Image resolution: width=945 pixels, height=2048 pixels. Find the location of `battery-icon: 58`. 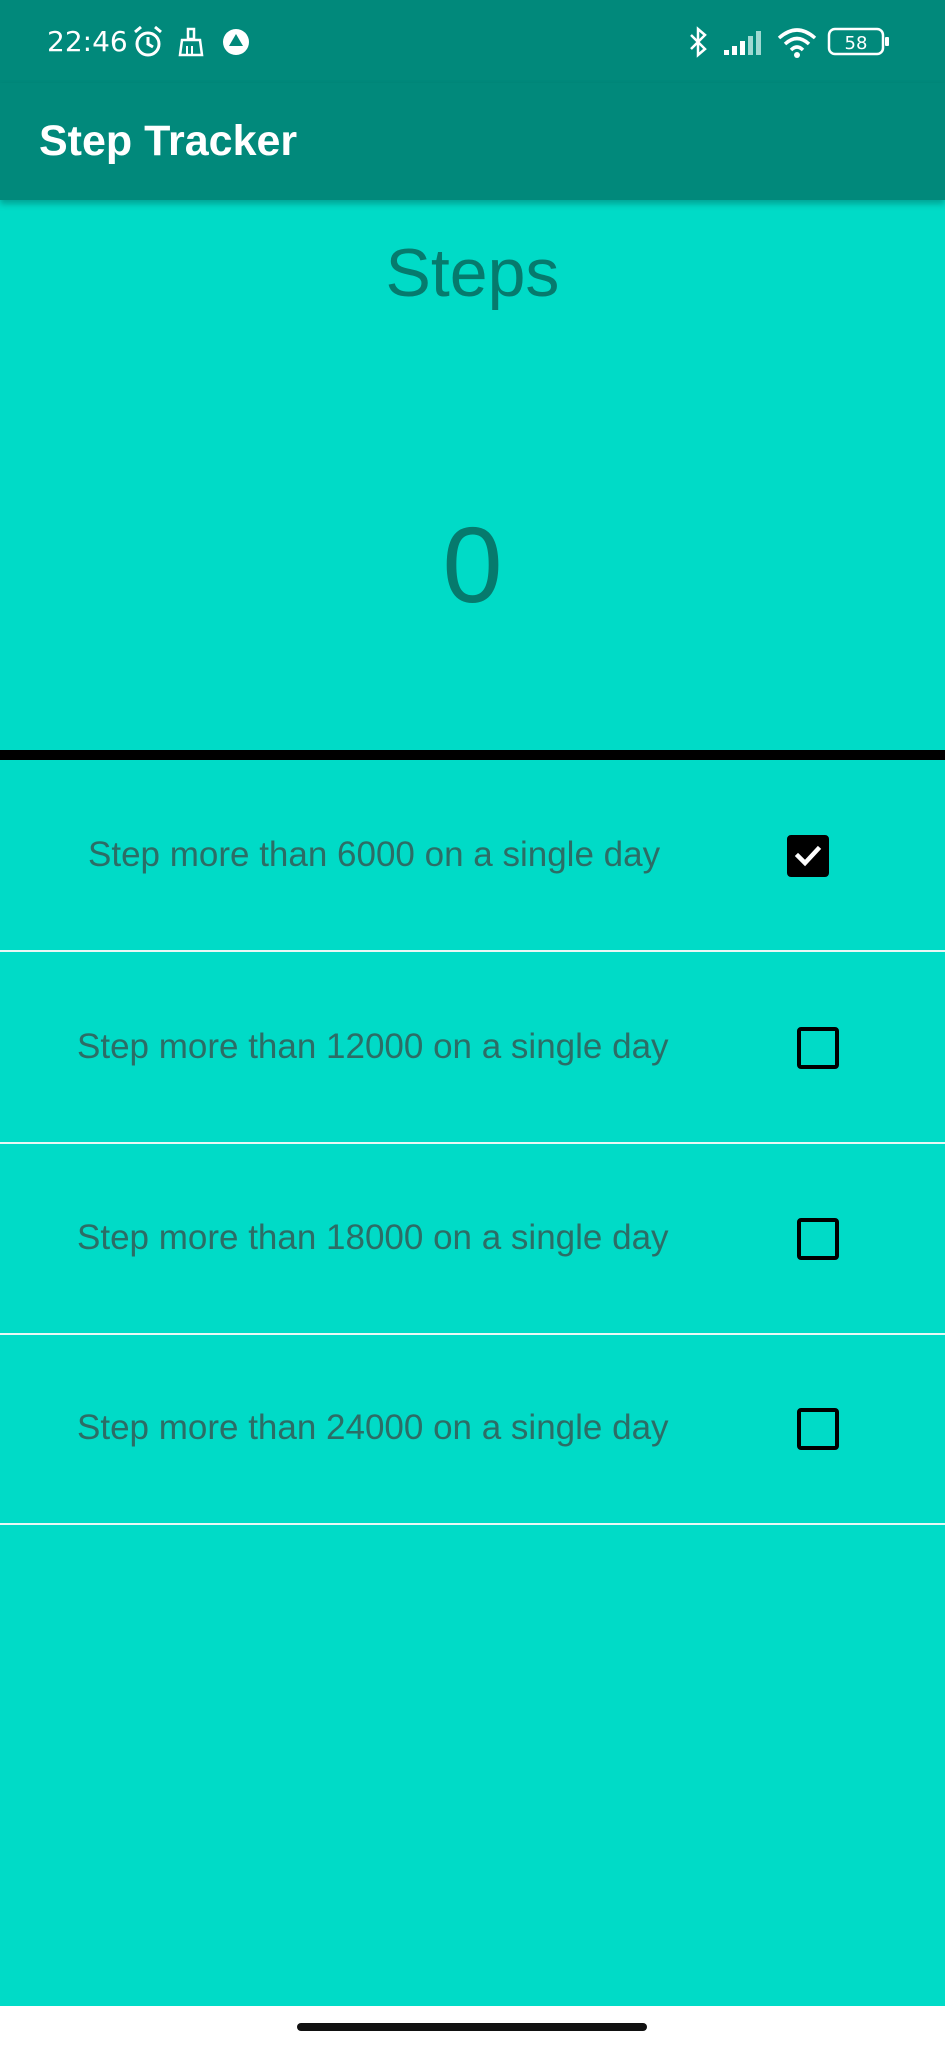

battery-icon: 58 is located at coordinates (859, 42).